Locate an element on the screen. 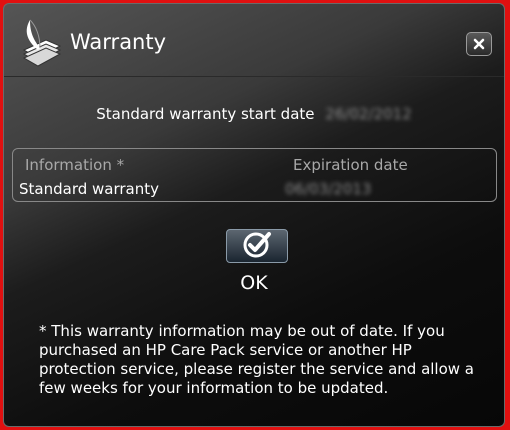 The width and height of the screenshot is (510, 430). header-expiration-date: Expiration date is located at coordinates (350, 165).